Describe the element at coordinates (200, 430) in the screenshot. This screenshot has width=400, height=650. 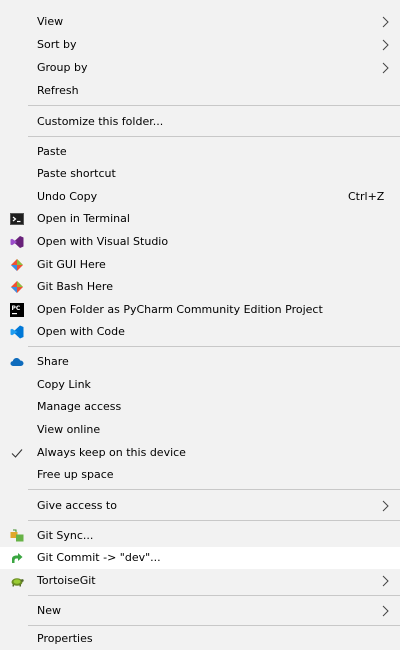
I see `menu-item-view-online: View online` at that location.